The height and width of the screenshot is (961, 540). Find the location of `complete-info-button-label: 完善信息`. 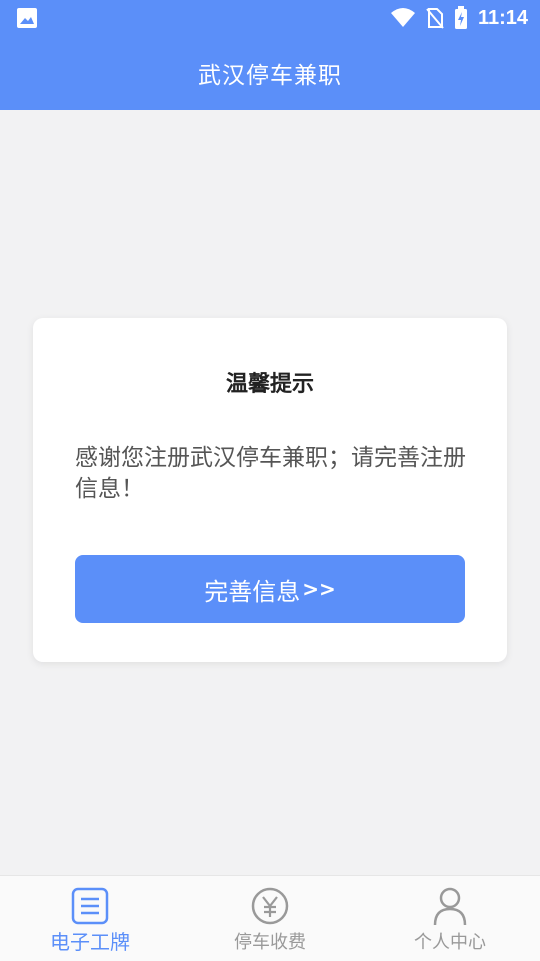

complete-info-button-label: 完善信息 is located at coordinates (252, 591).